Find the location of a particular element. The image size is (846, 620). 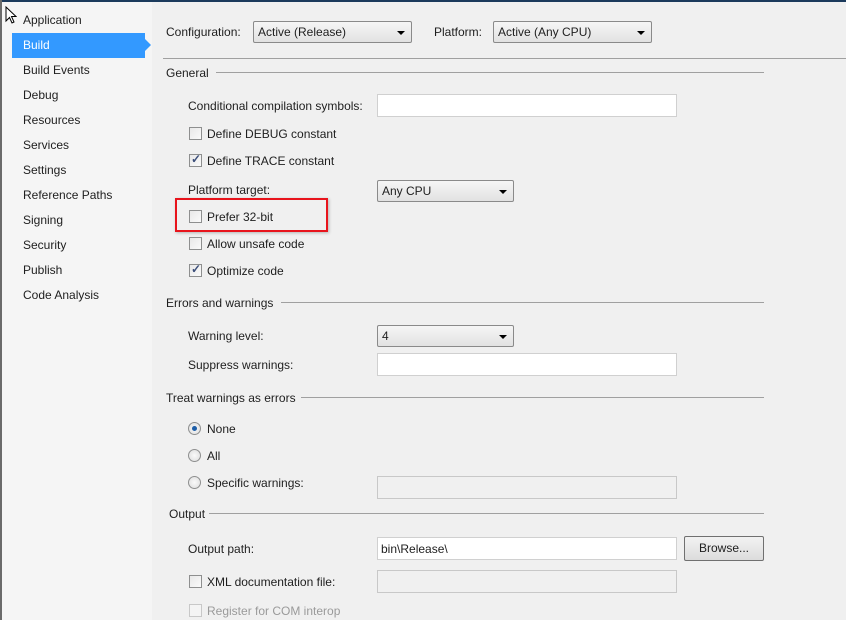

treat-warnings-section-title: Treat warnings as errors is located at coordinates (231, 398).